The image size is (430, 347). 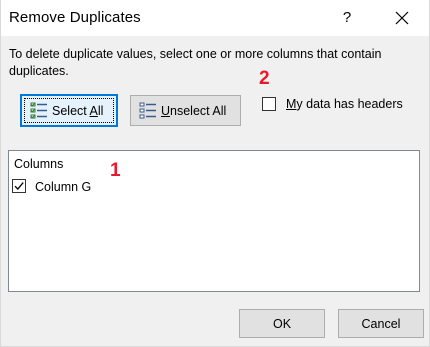 I want to click on checkmark-icon, so click(x=19, y=186).